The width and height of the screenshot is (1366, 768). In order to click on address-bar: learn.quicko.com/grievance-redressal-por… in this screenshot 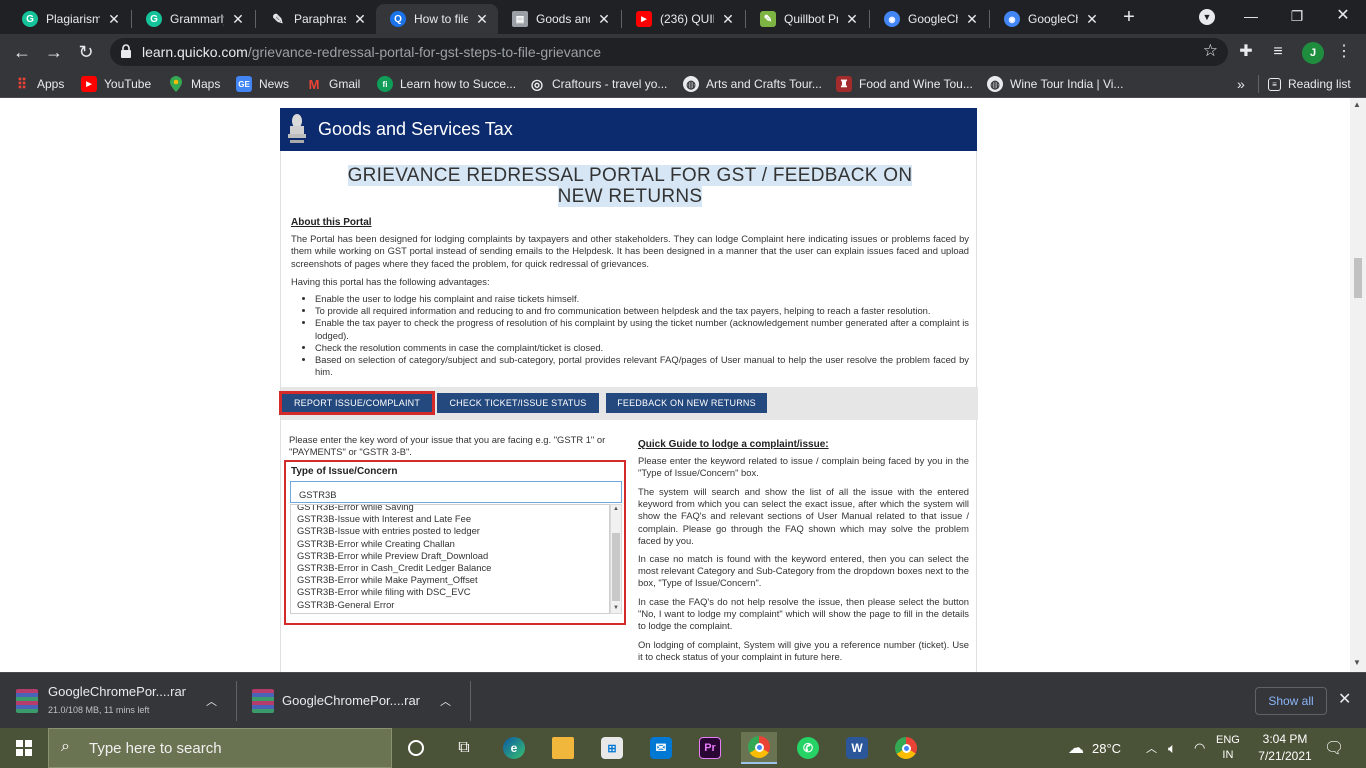, I will do `click(669, 52)`.